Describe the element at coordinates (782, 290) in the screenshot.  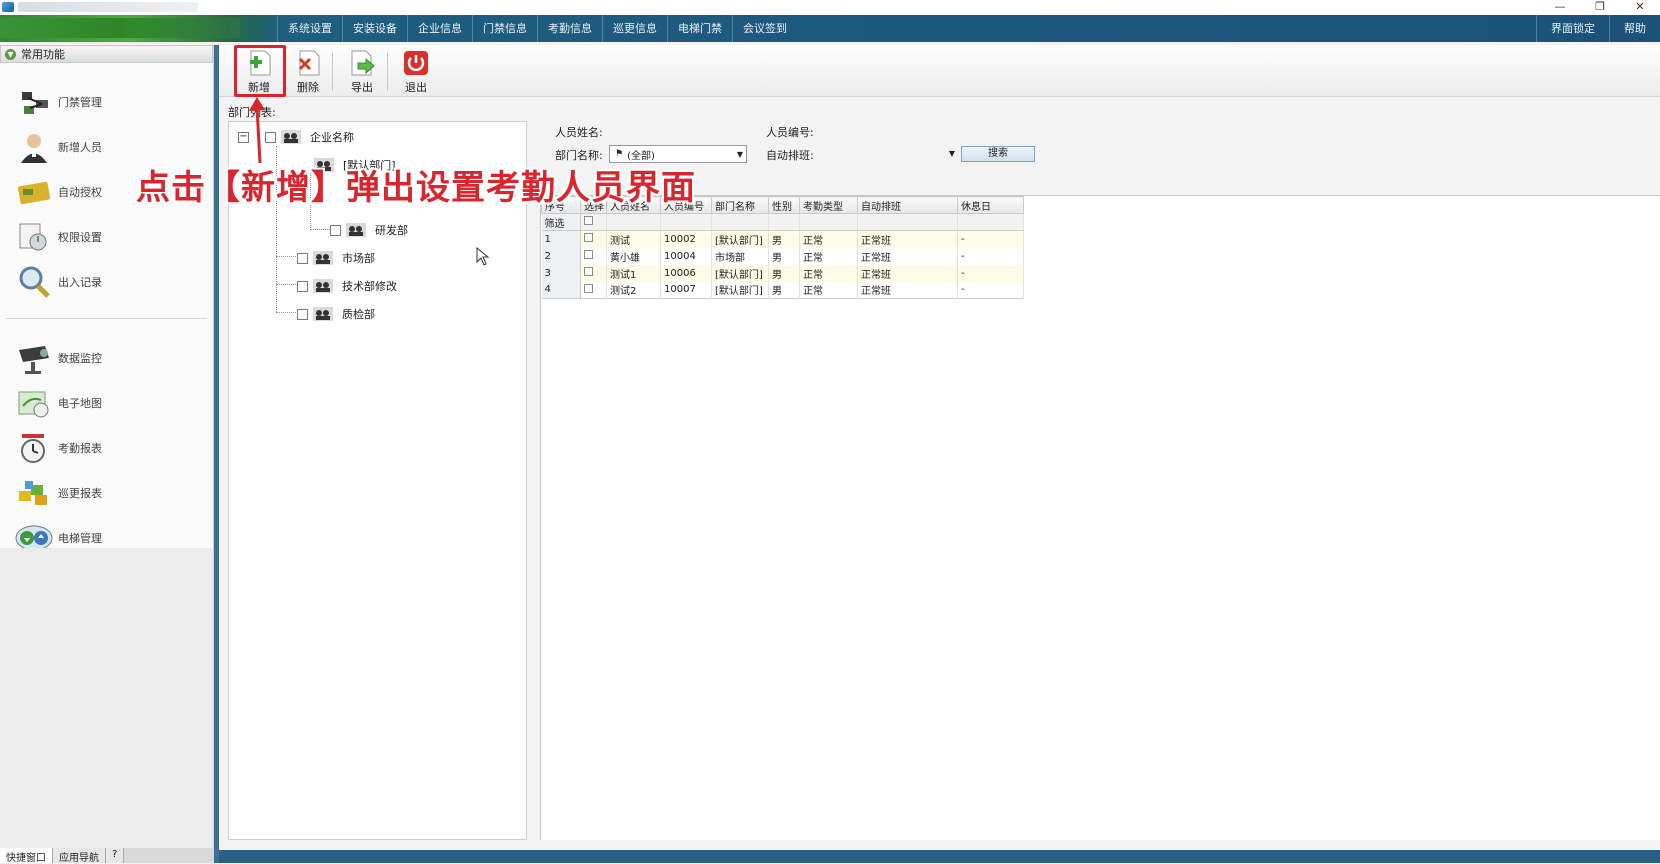
I see `table-row: 4 测试2 10007 [默认部门] 男 正常 正常班 -` at that location.